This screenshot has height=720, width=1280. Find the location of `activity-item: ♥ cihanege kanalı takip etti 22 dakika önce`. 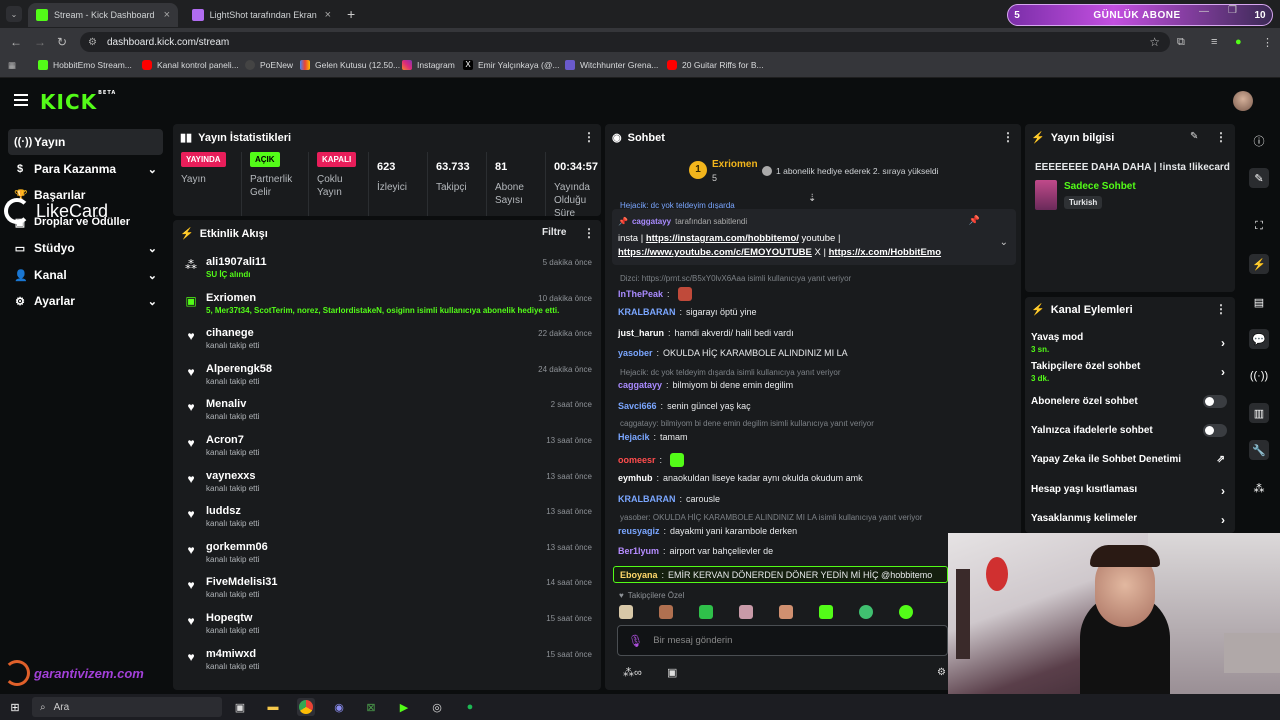

activity-item: ♥ cihanege kanalı takip etti 22 dakika önce is located at coordinates (387, 342).